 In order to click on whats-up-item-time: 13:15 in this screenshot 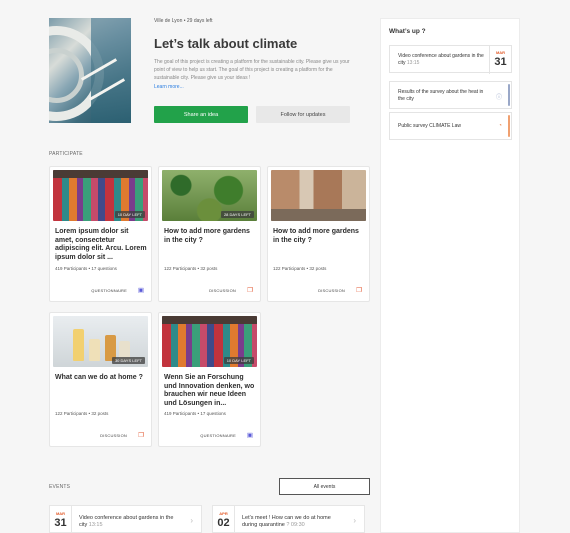, I will do `click(413, 63)`.